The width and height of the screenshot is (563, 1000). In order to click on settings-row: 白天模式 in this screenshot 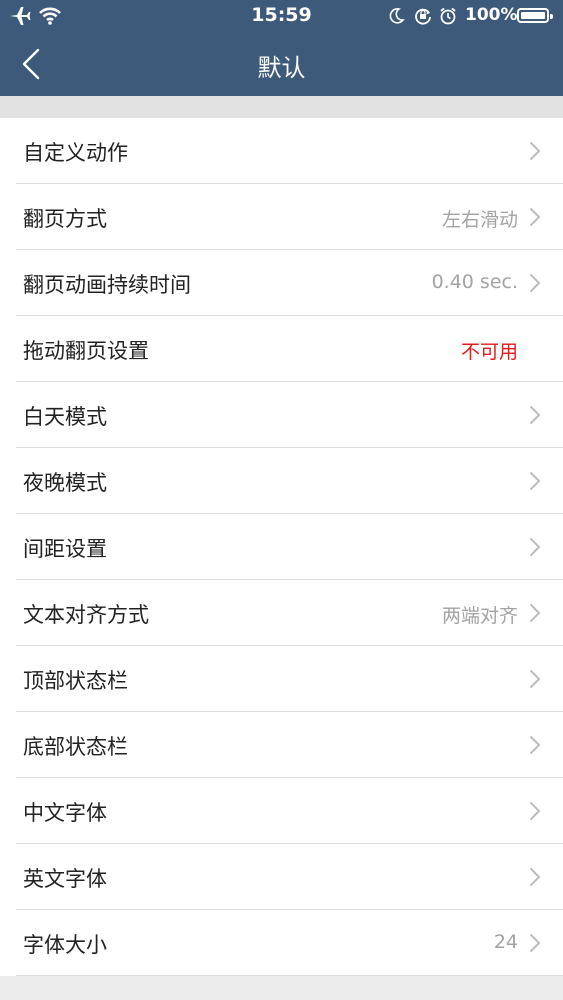, I will do `click(289, 415)`.